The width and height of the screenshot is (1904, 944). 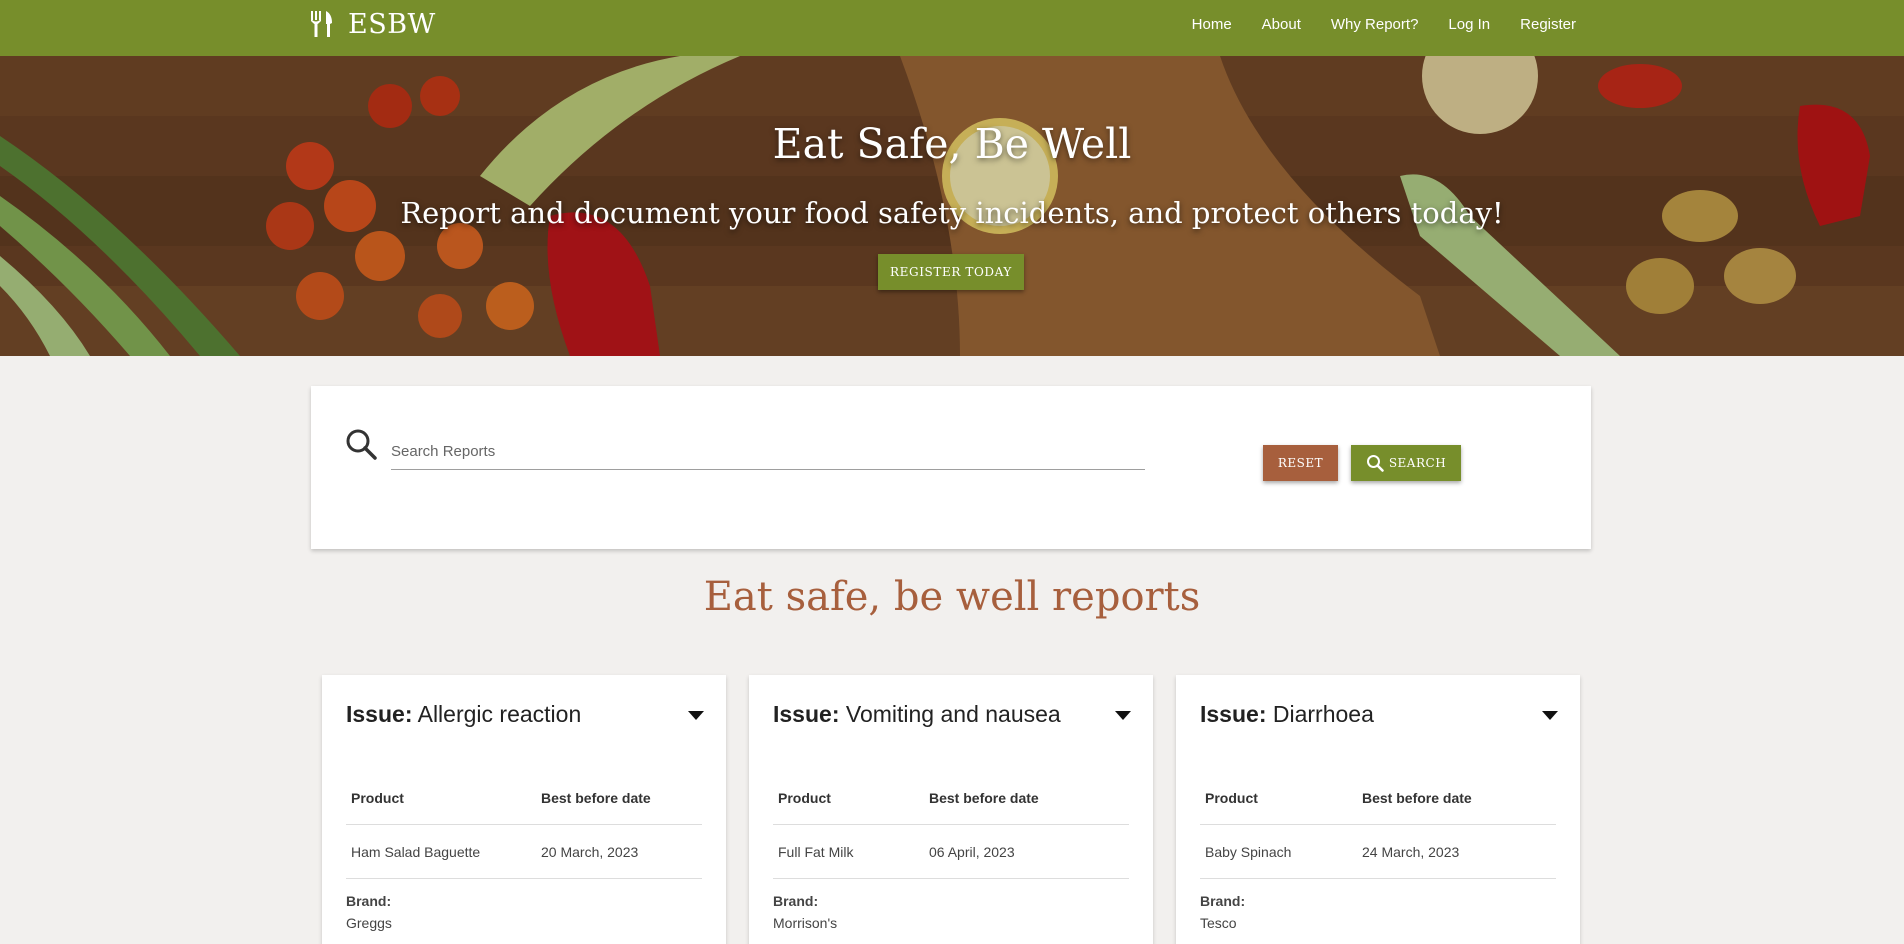 I want to click on issue-value: Vomiting and nausea, so click(x=953, y=714).